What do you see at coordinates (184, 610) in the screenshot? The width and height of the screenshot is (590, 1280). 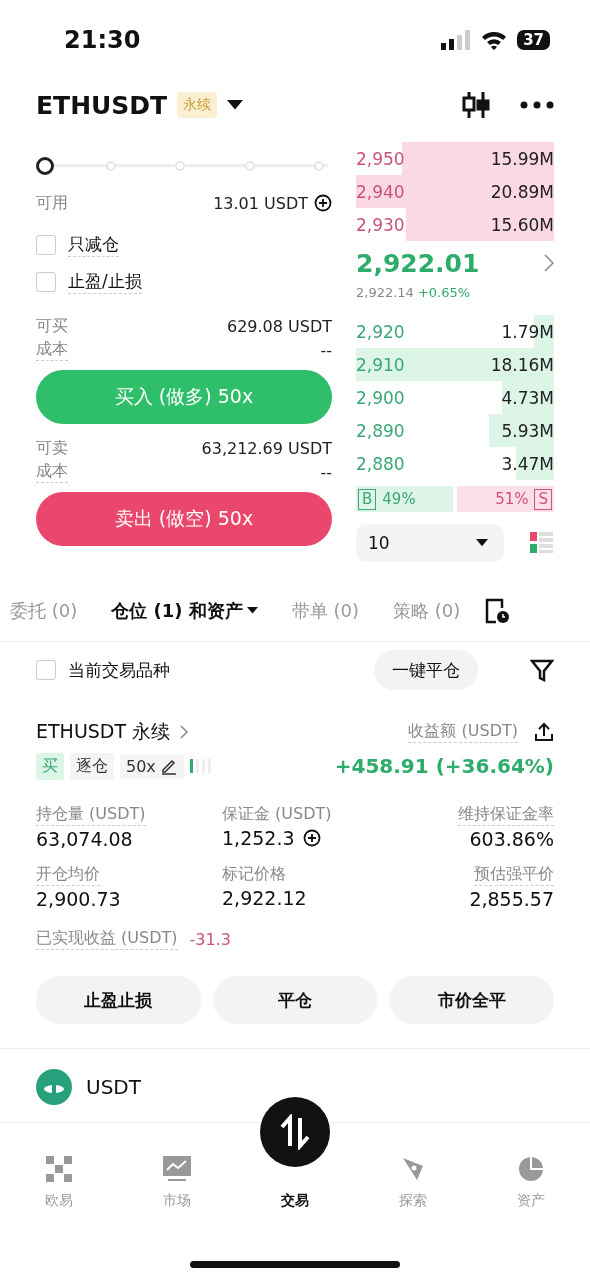 I see `tab: 仓位 (1) 和资产` at bounding box center [184, 610].